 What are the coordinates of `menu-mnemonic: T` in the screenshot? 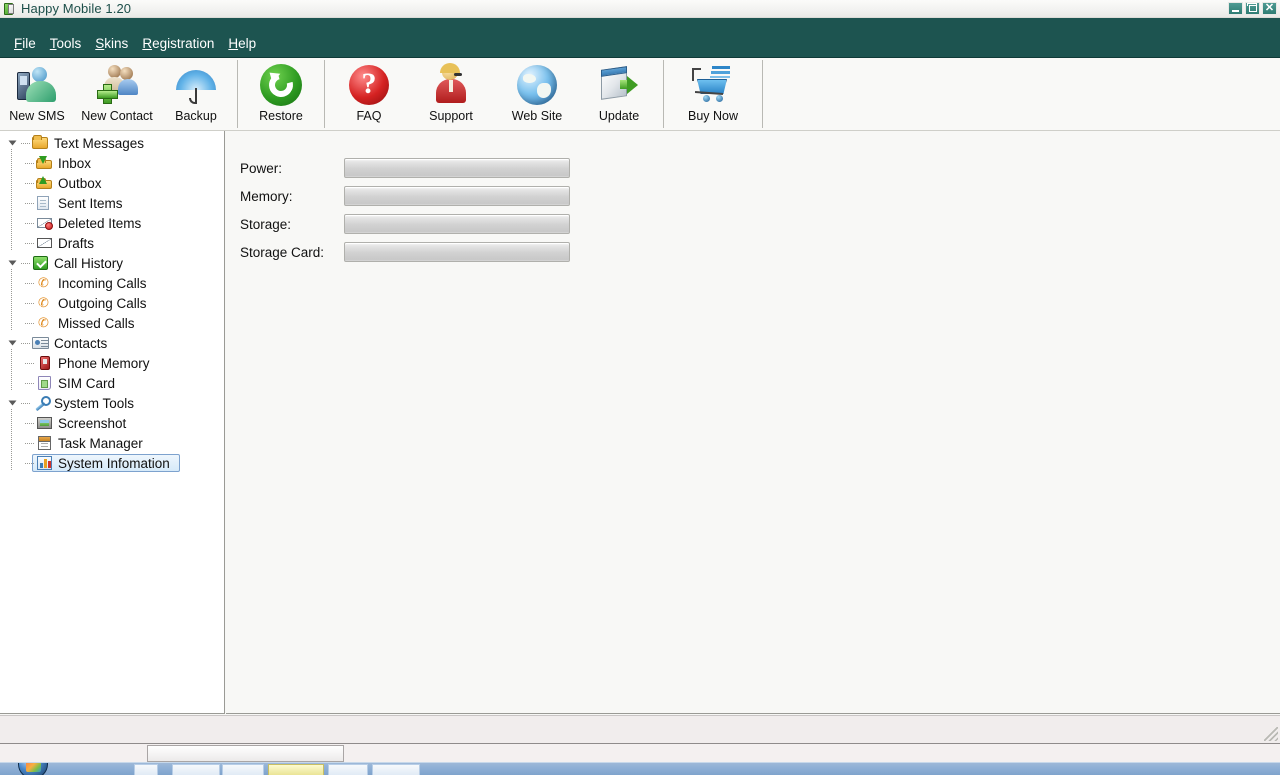 It's located at (53, 43).